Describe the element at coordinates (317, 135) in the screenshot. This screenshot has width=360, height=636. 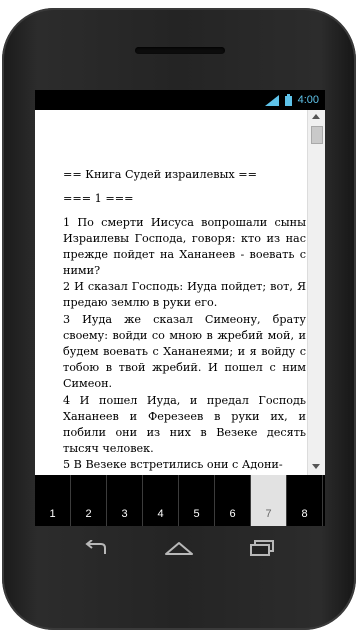
I see `scroll-thumb` at that location.